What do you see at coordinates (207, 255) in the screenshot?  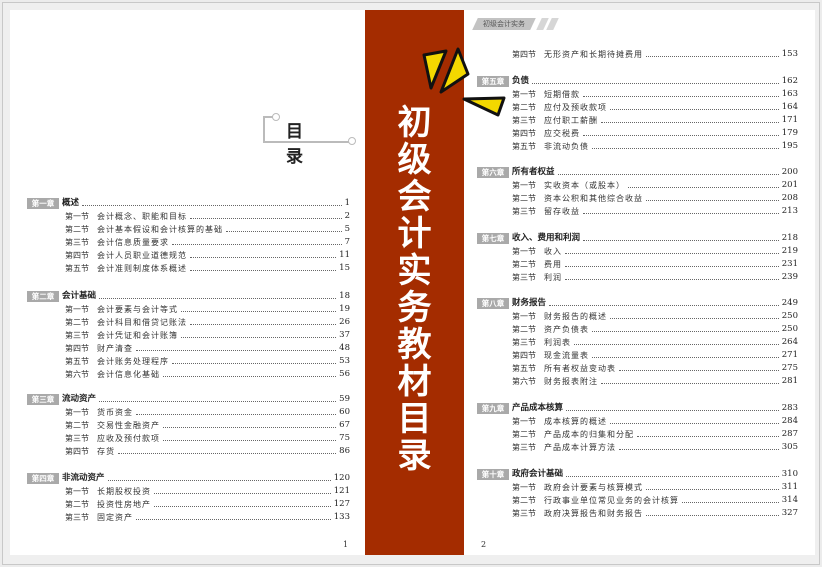 I see `section-row: 第四节 会计人员职业道德规范 11` at bounding box center [207, 255].